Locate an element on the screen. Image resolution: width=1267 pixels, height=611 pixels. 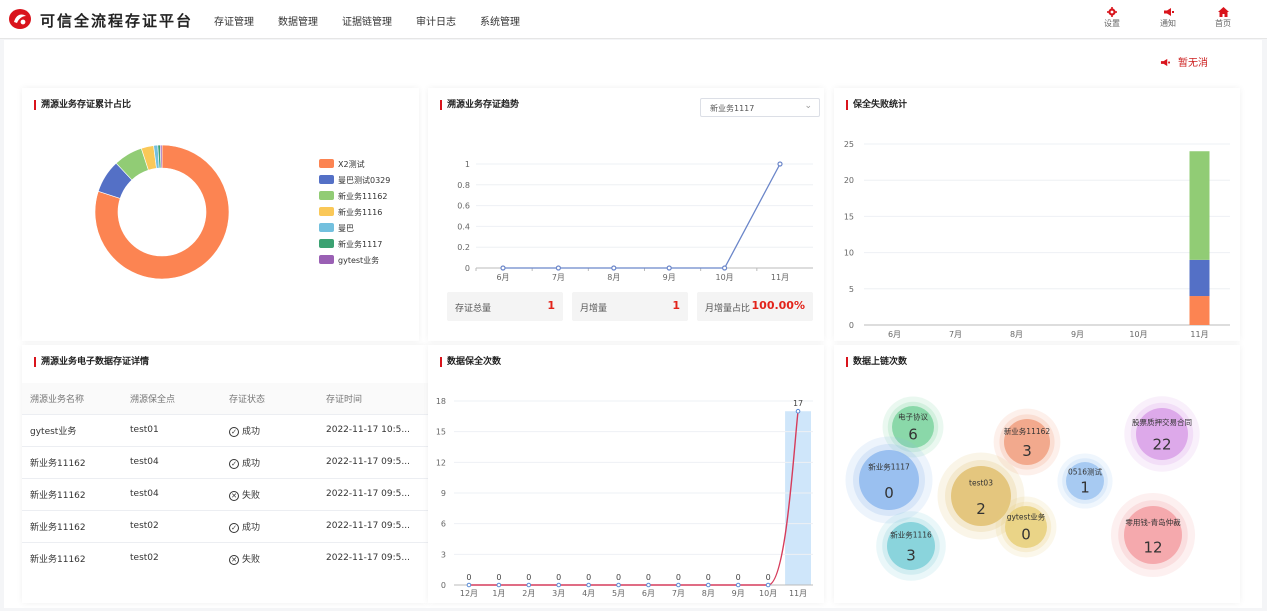
bubble: 0516测试 1 is located at coordinates (1085, 481).